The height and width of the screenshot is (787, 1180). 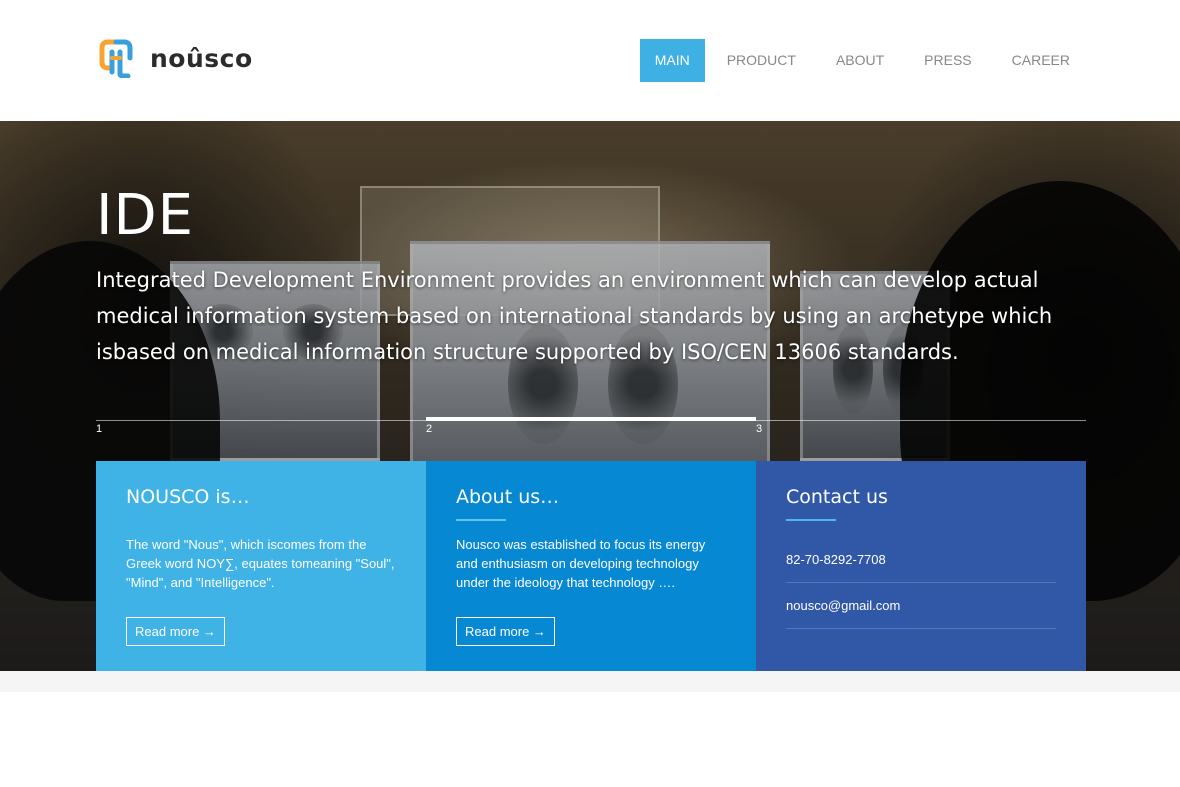 I want to click on contact-phone: 82-70-8292-7708, so click(x=921, y=560).